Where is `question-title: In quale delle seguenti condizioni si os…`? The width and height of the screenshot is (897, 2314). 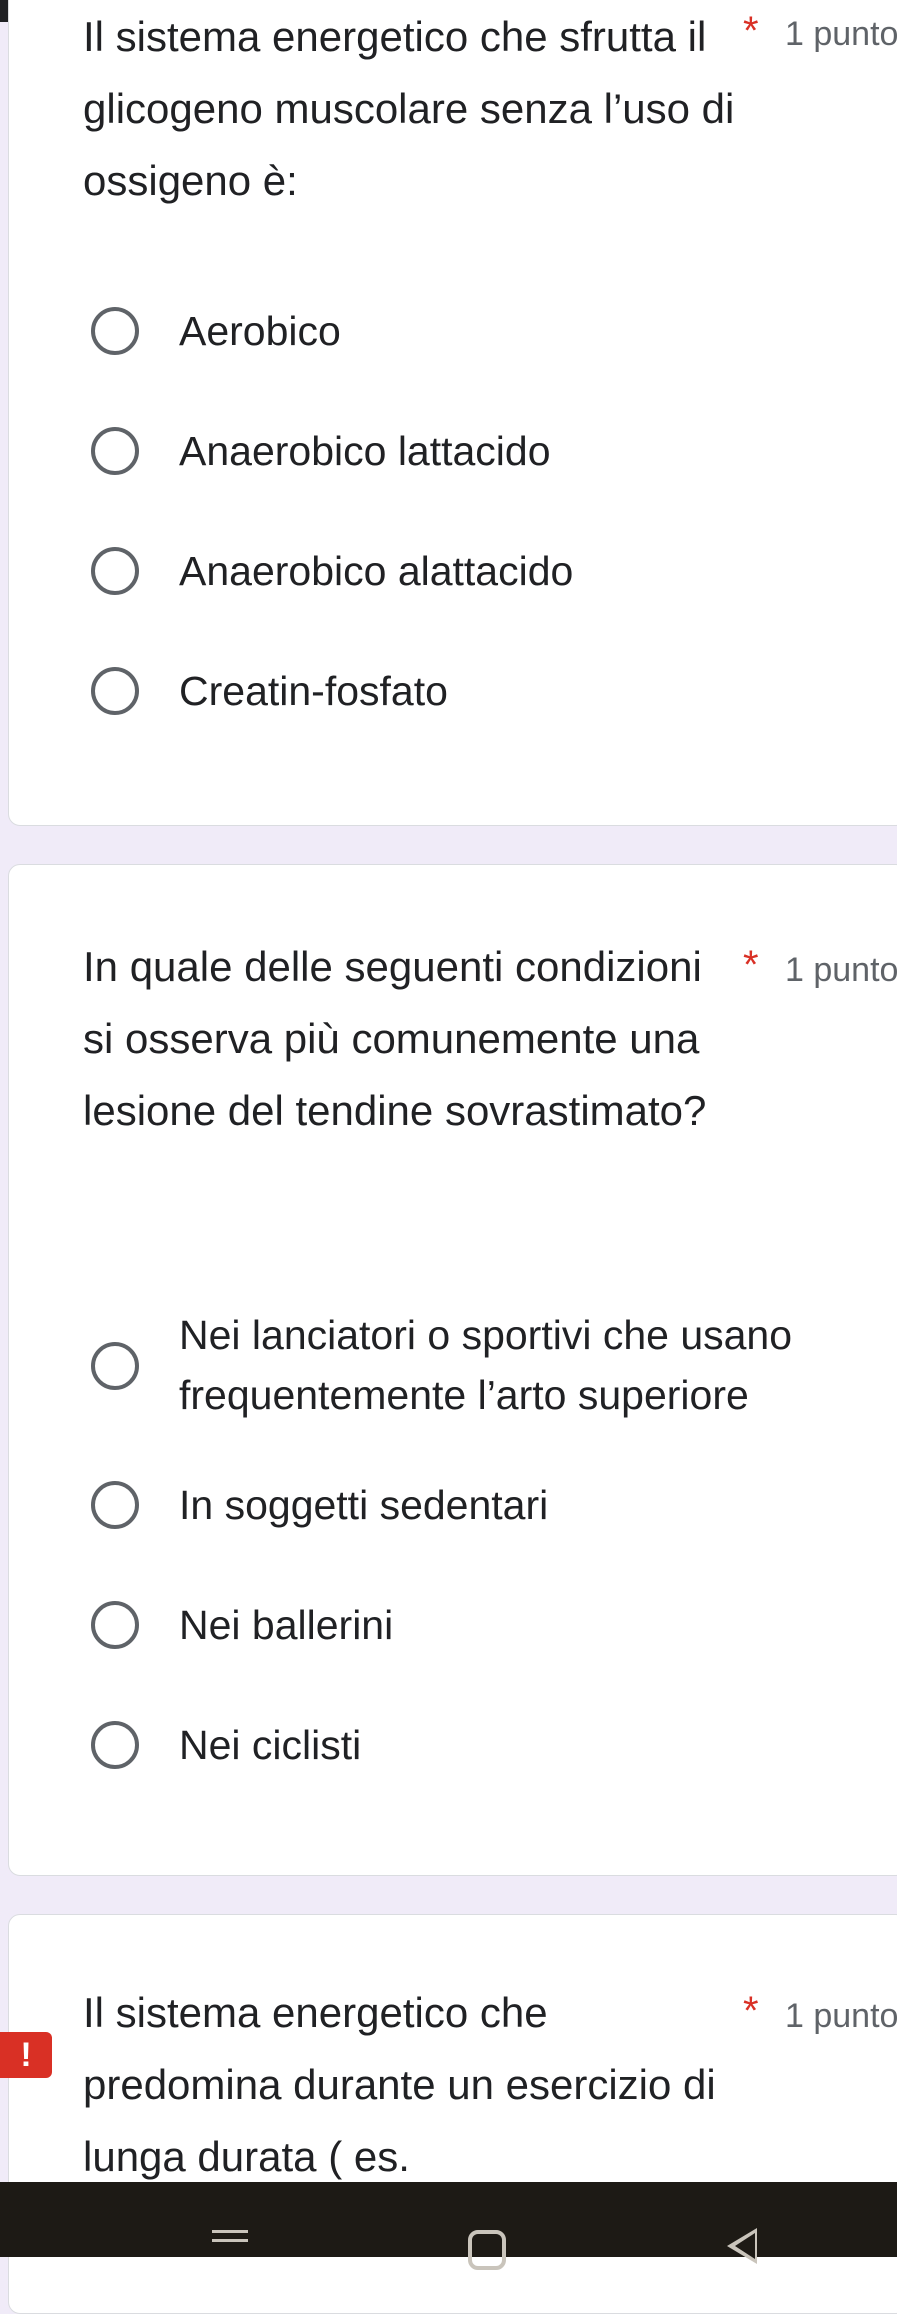 question-title: In quale delle seguenti condizioni si os… is located at coordinates (395, 1038).